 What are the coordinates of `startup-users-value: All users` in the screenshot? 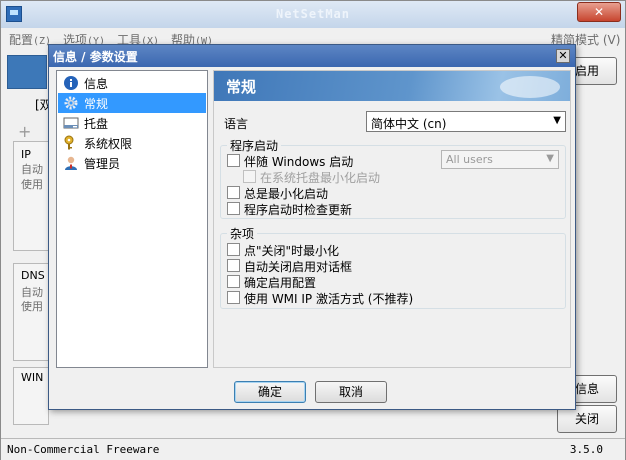 It's located at (469, 159).